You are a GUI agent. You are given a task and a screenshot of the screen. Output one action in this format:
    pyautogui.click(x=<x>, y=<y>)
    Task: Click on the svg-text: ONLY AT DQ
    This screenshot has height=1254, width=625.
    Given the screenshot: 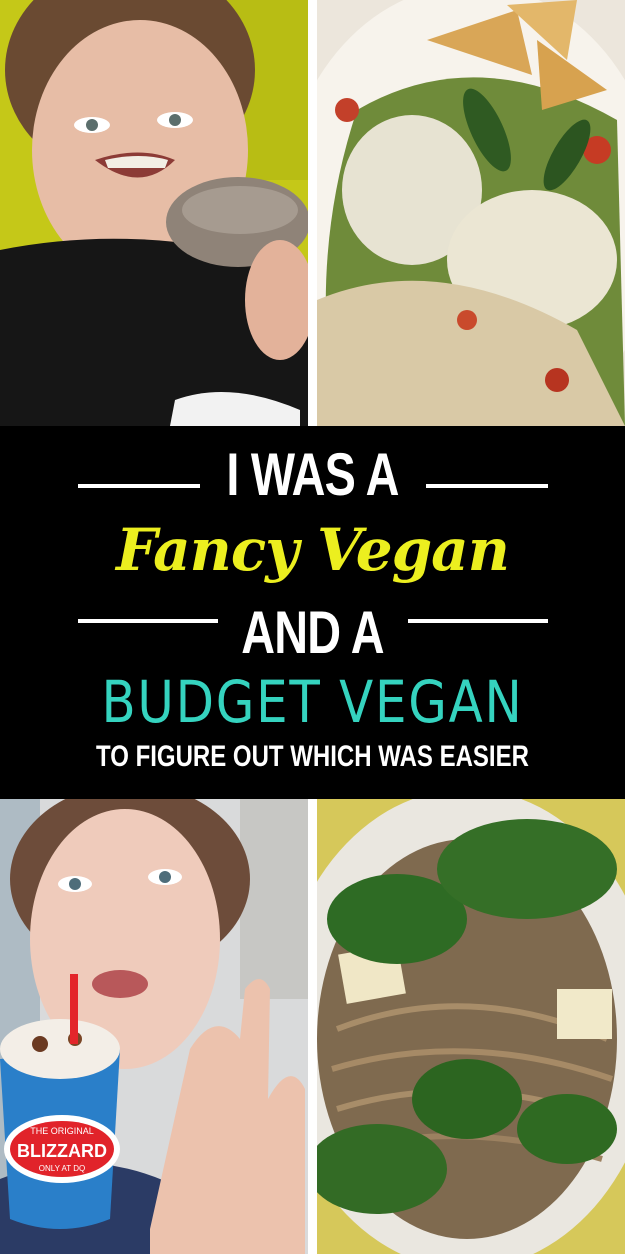 What is the action you would take?
    pyautogui.click(x=62, y=1168)
    